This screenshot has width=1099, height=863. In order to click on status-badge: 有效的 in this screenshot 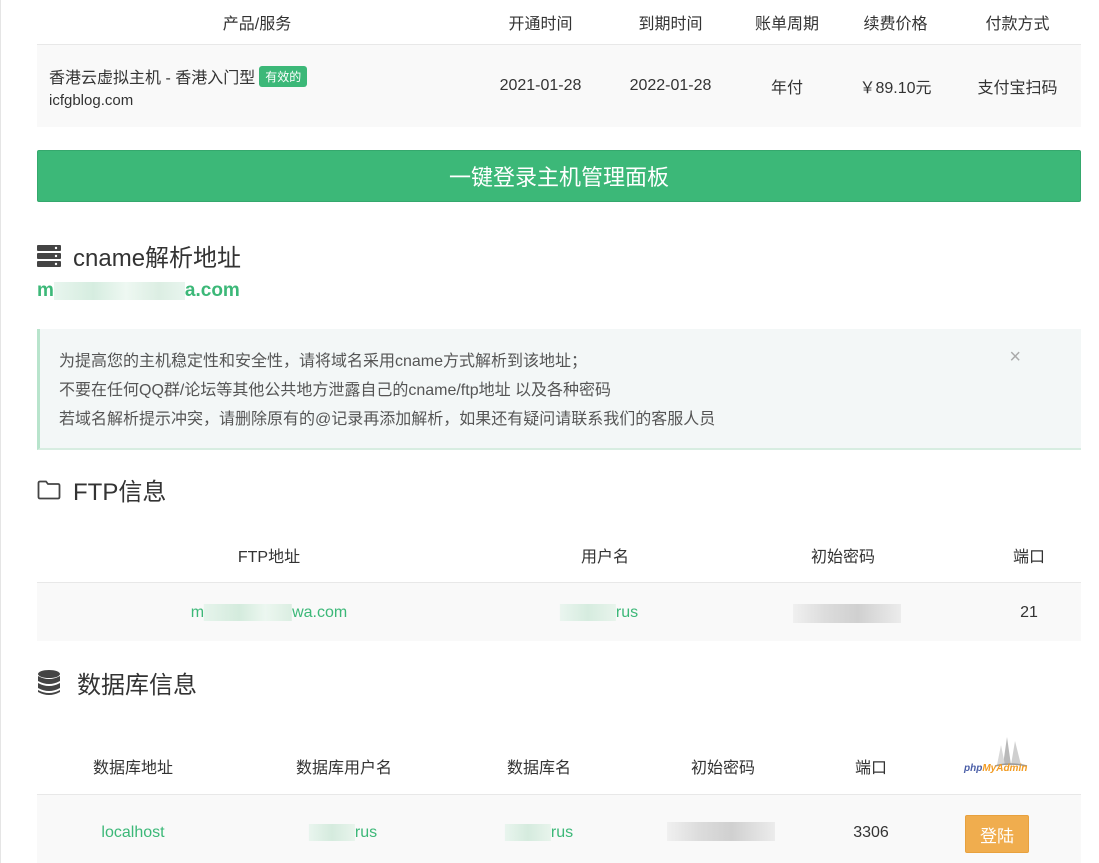, I will do `click(283, 76)`.